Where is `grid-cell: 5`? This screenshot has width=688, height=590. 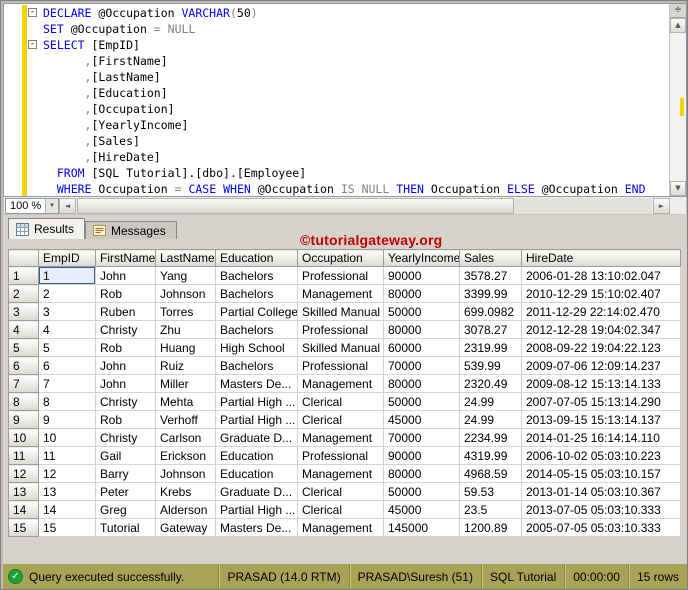
grid-cell: 5 is located at coordinates (67, 347).